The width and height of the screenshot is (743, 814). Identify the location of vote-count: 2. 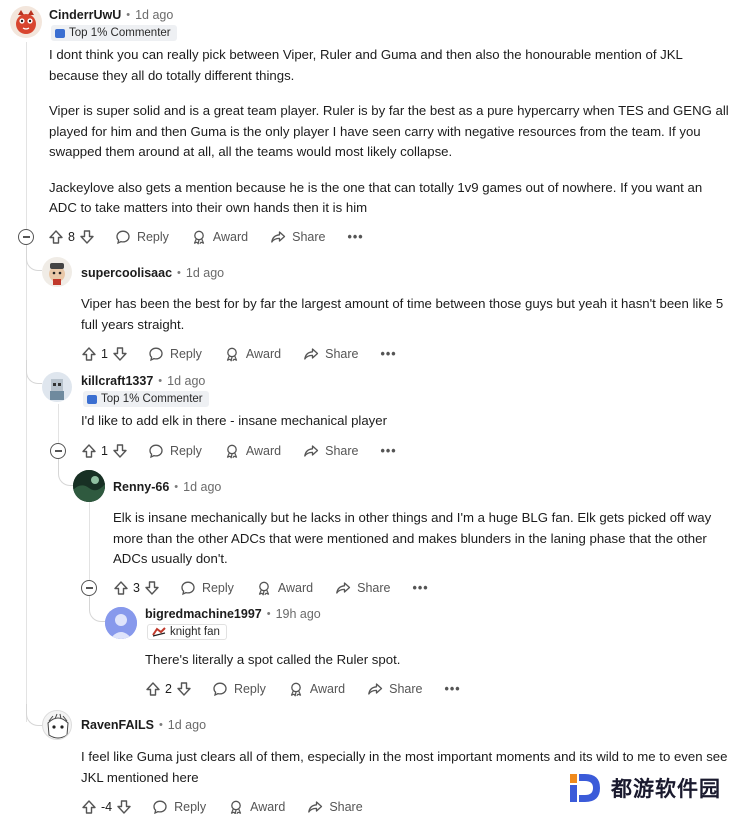
(168, 689).